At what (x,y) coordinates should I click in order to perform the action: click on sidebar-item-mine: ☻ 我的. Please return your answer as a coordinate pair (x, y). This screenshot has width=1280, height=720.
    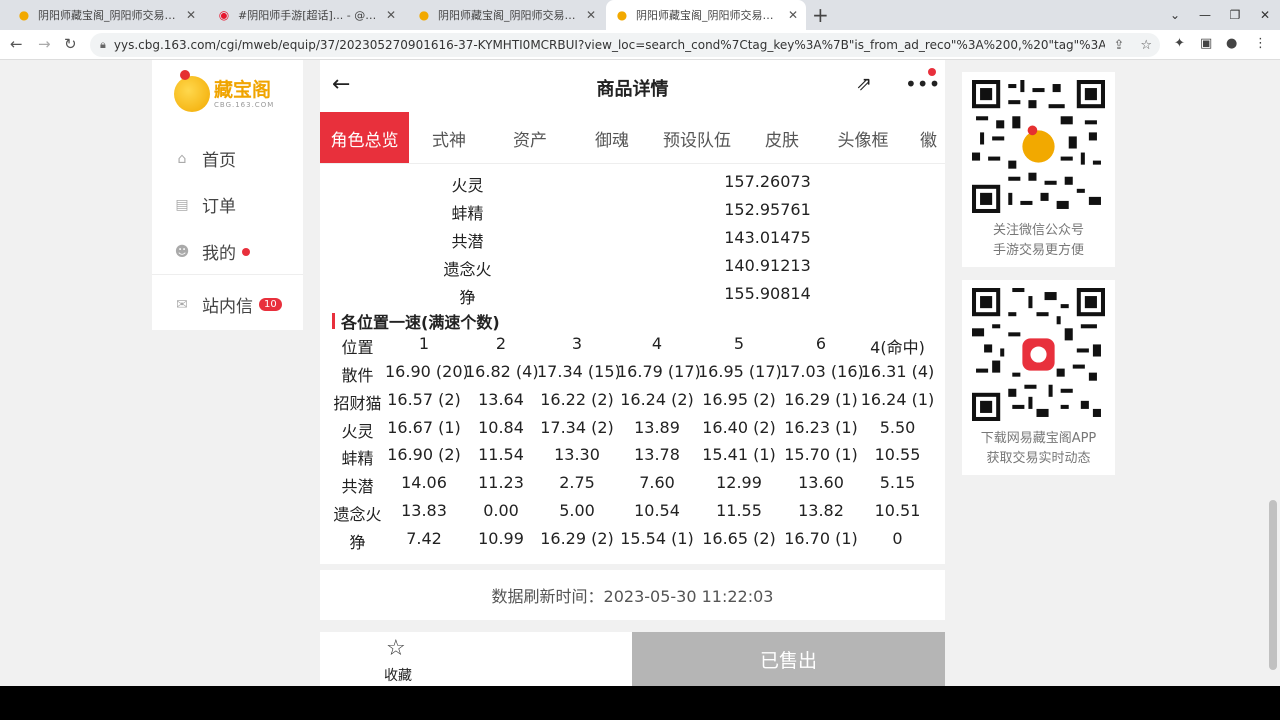
    Looking at the image, I should click on (212, 251).